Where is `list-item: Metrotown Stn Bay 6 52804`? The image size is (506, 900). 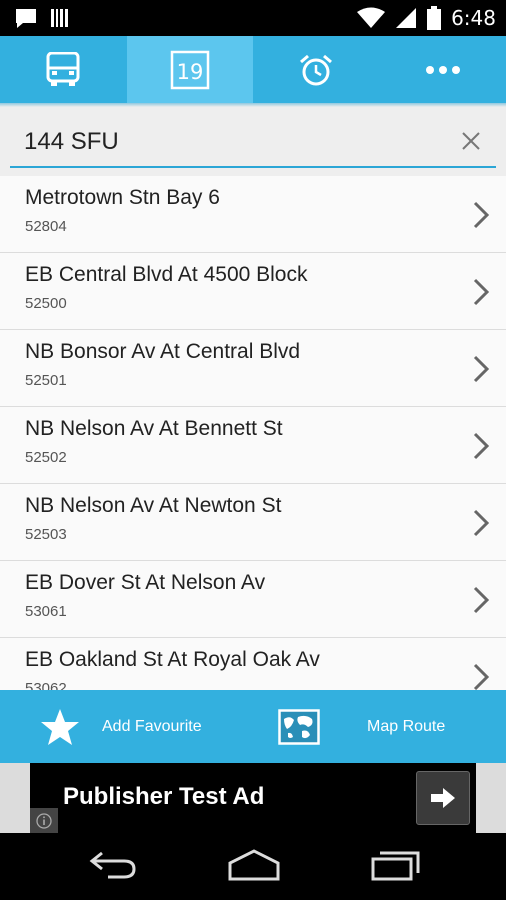
list-item: Metrotown Stn Bay 6 52804 is located at coordinates (253, 214).